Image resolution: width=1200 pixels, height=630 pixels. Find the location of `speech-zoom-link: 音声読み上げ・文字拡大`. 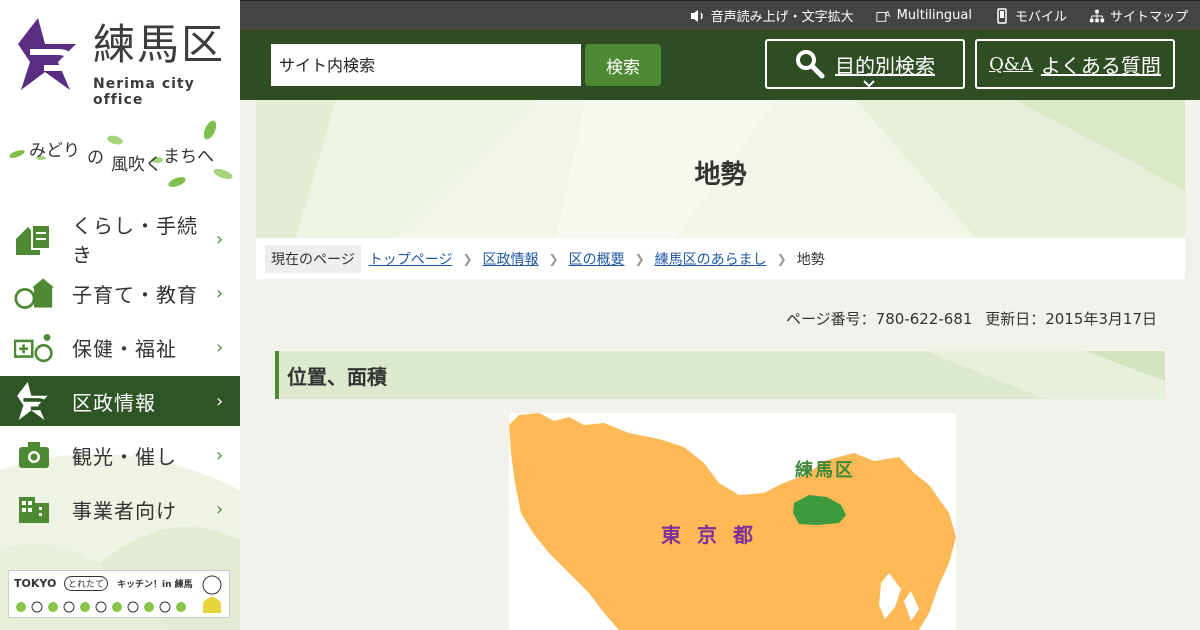

speech-zoom-link: 音声読み上げ・文字拡大 is located at coordinates (772, 15).